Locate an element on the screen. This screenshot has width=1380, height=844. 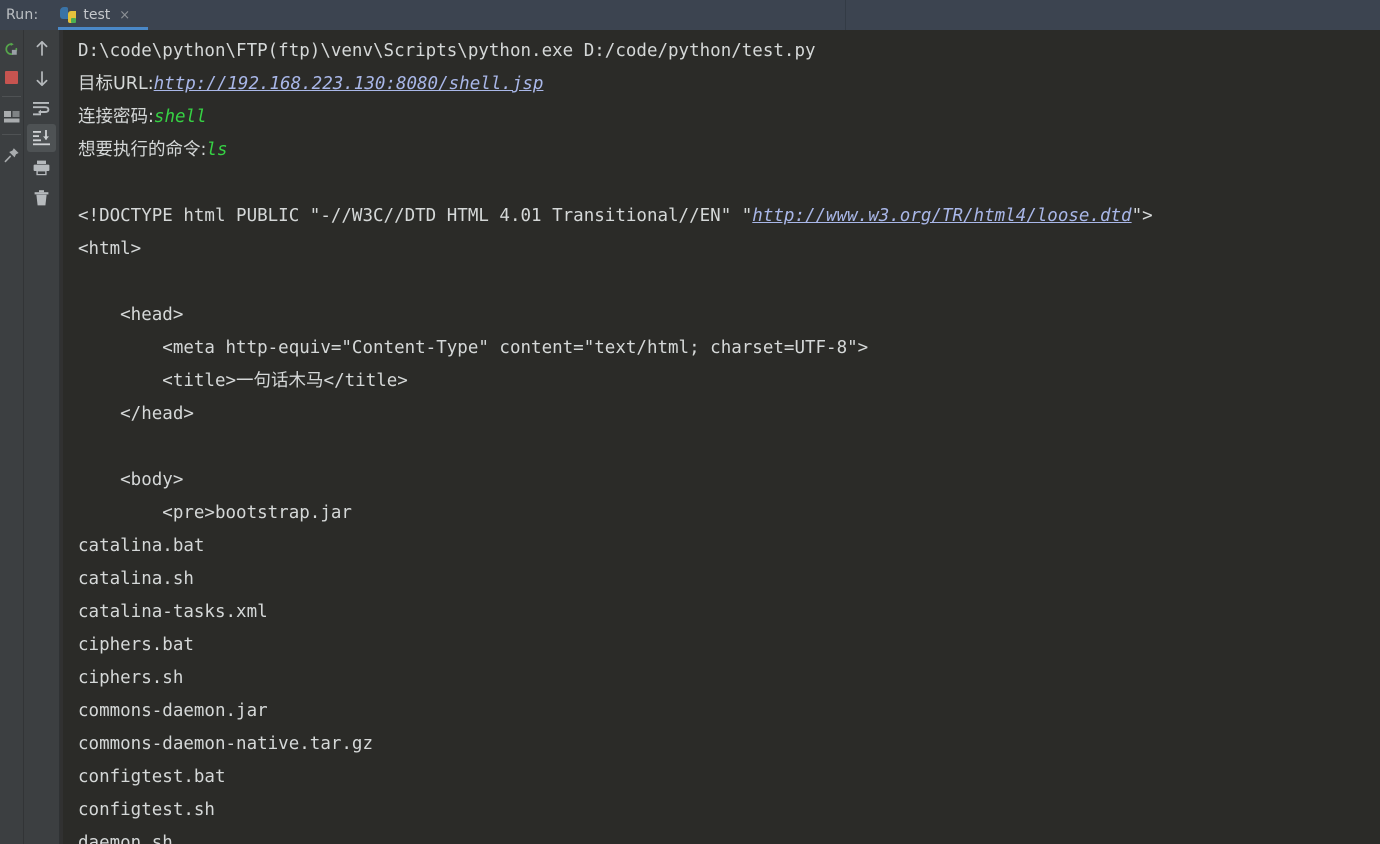
console-line: 想要执行的命令:ls is located at coordinates (729, 150).